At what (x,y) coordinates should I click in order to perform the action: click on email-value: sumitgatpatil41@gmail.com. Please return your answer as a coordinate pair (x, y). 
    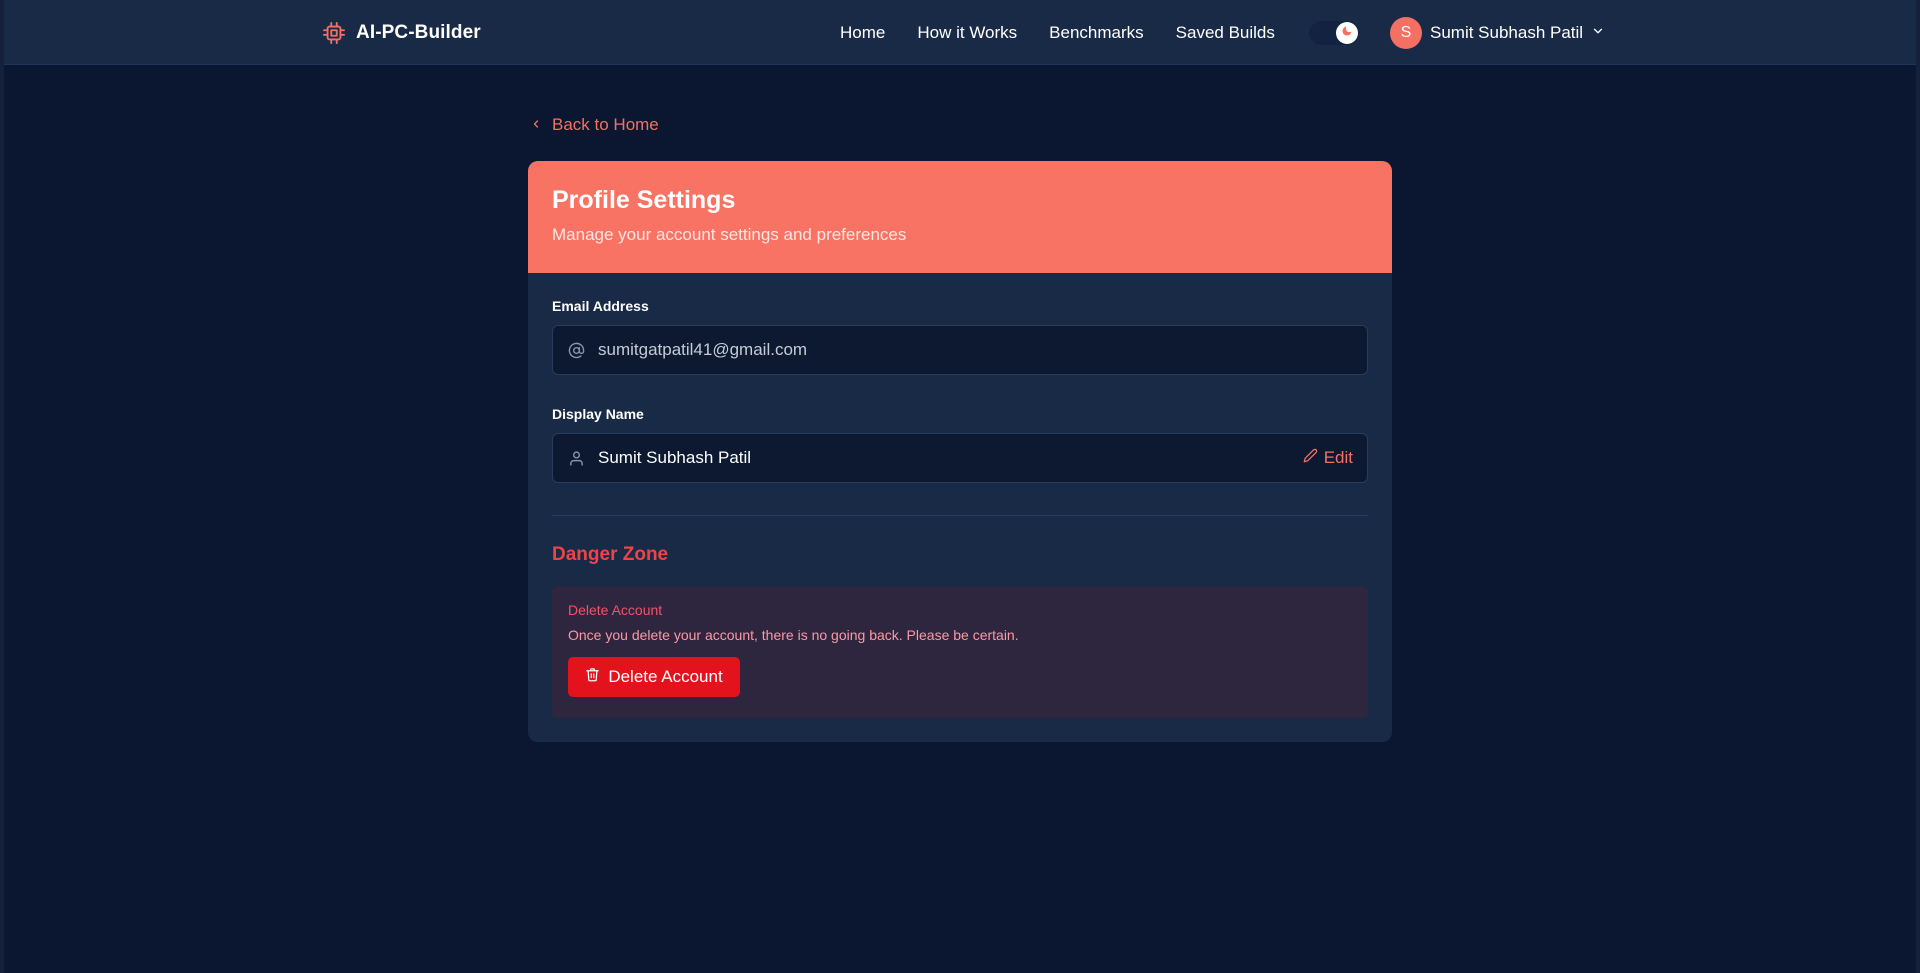
    Looking at the image, I should click on (703, 349).